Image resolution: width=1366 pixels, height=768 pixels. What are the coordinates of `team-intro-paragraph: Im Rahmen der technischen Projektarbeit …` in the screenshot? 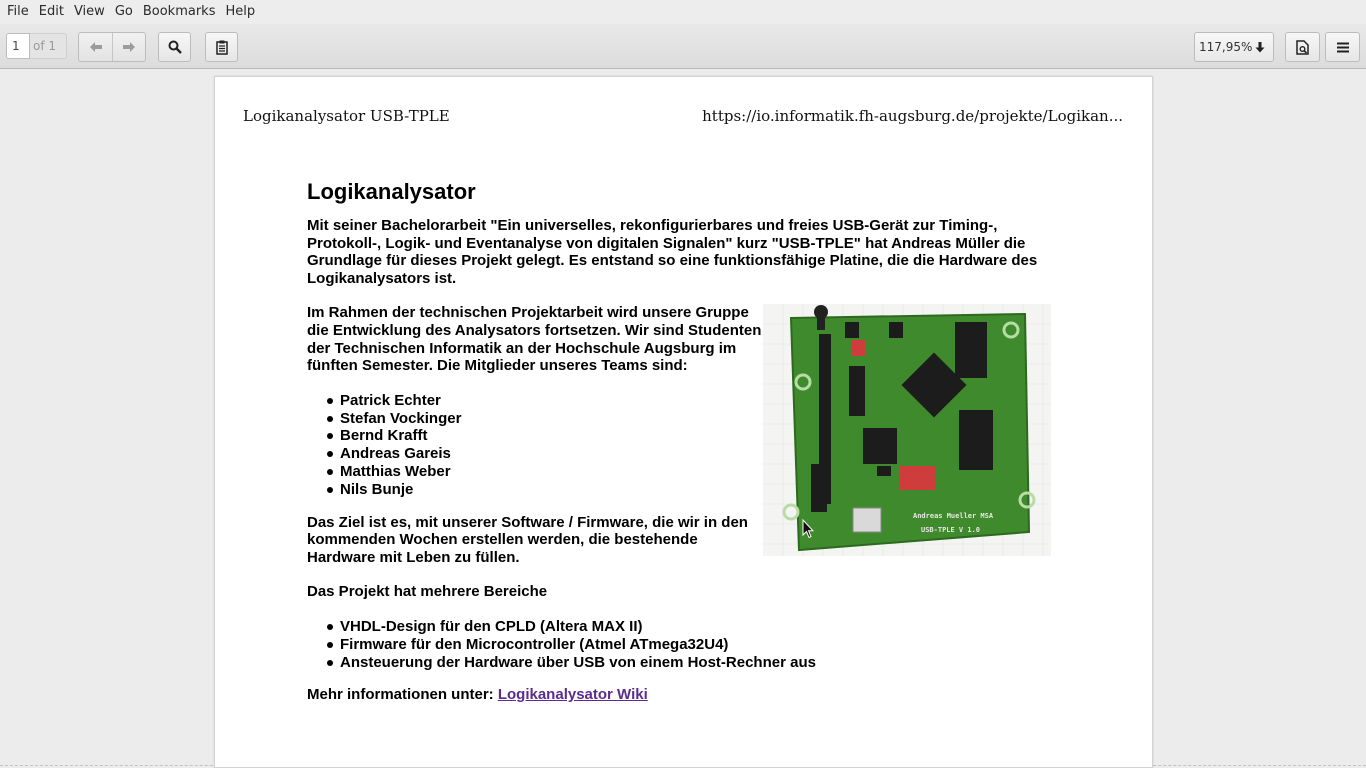 It's located at (534, 339).